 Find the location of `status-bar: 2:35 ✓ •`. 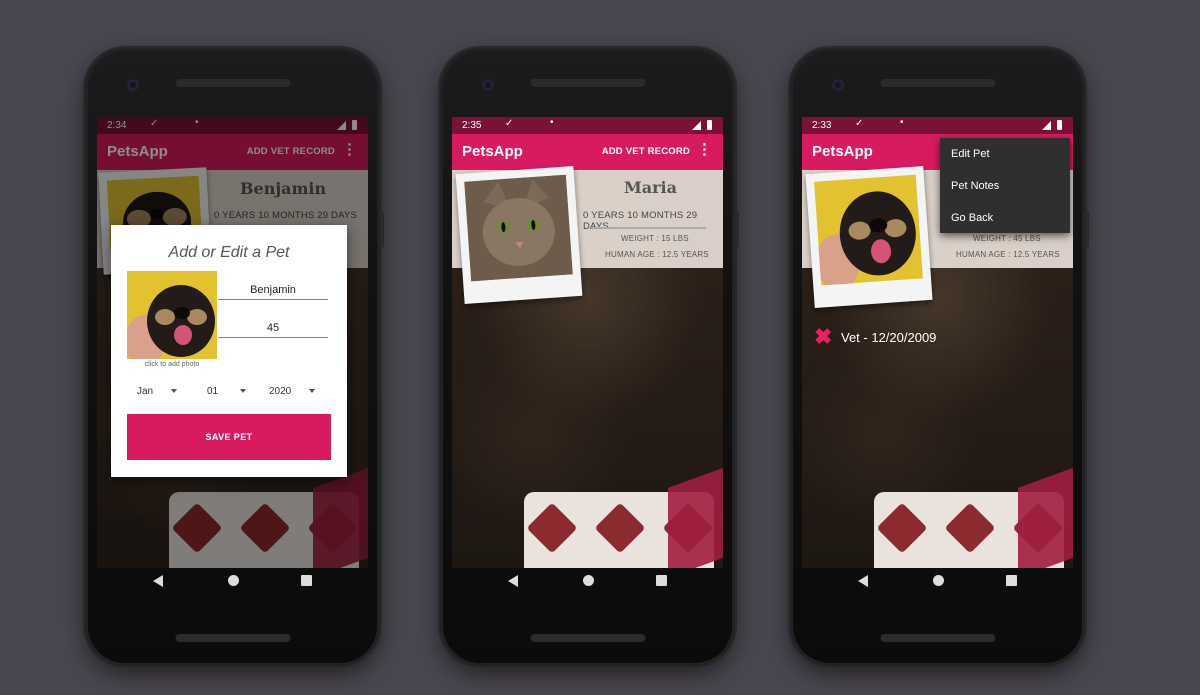

status-bar: 2:35 ✓ • is located at coordinates (587, 125).